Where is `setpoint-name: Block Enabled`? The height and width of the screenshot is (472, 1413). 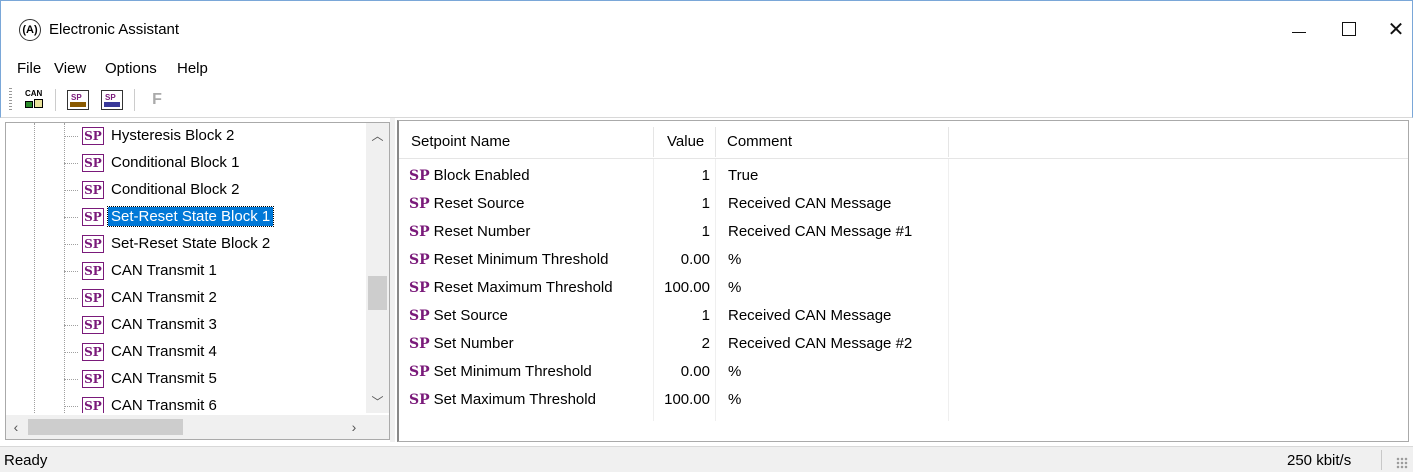 setpoint-name: Block Enabled is located at coordinates (481, 175).